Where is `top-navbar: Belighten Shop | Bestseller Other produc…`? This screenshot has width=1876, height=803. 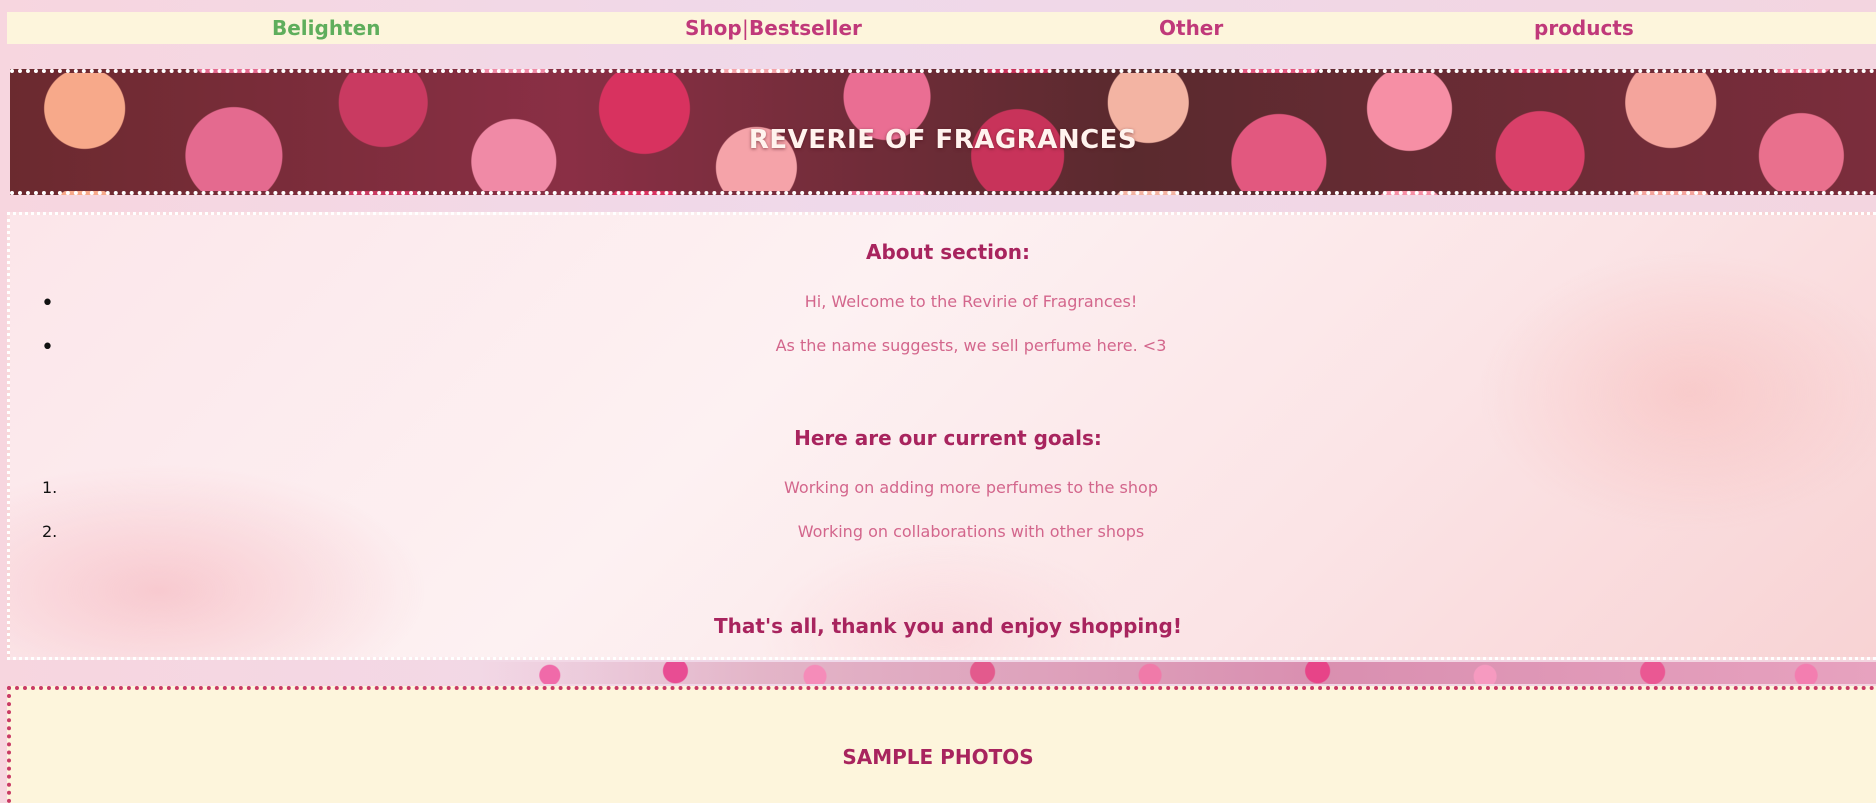
top-navbar: Belighten Shop | Bestseller Other produc… is located at coordinates (941, 28).